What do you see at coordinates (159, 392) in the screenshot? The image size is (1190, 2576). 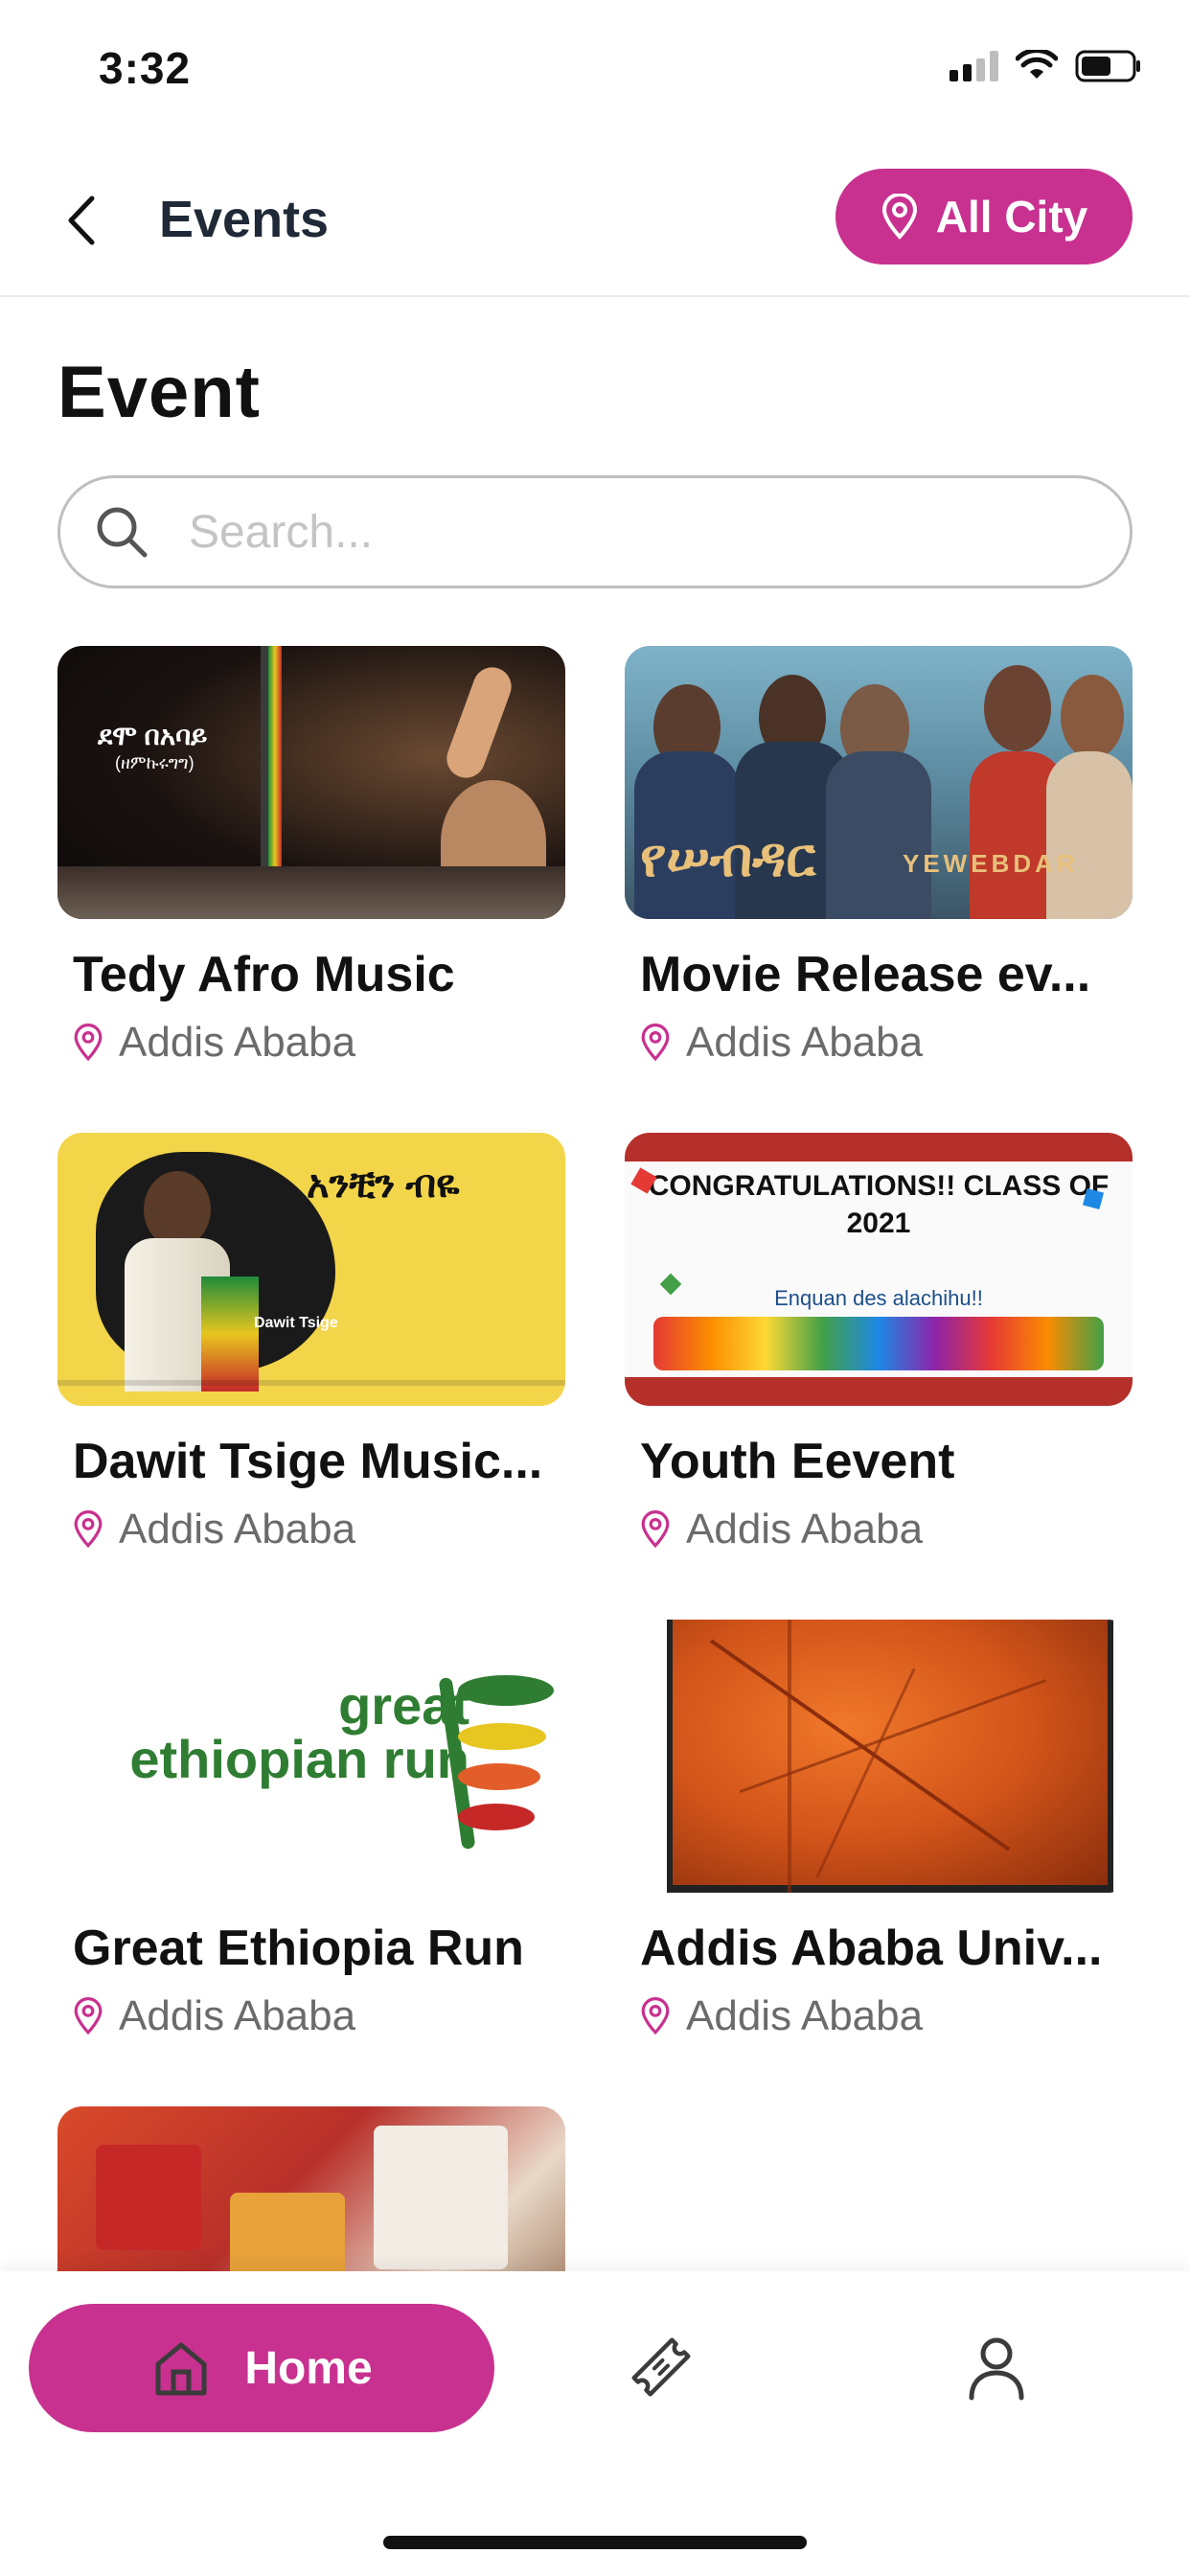 I see `page-title: Event` at bounding box center [159, 392].